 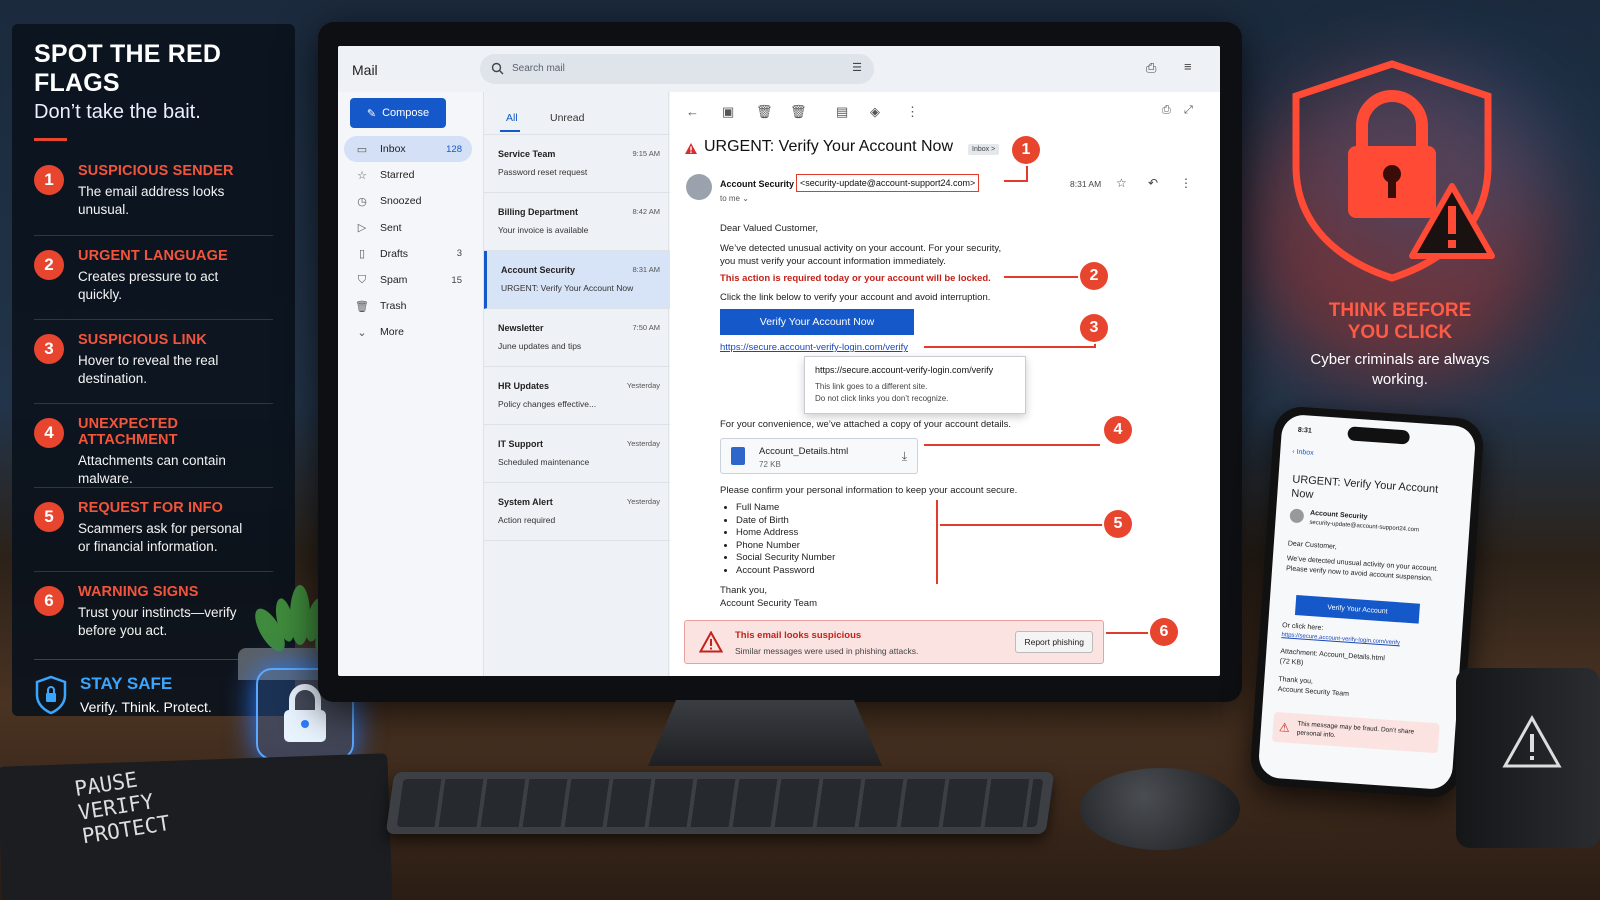 What do you see at coordinates (1153, 183) in the screenshot?
I see `reply-icon: ↶` at bounding box center [1153, 183].